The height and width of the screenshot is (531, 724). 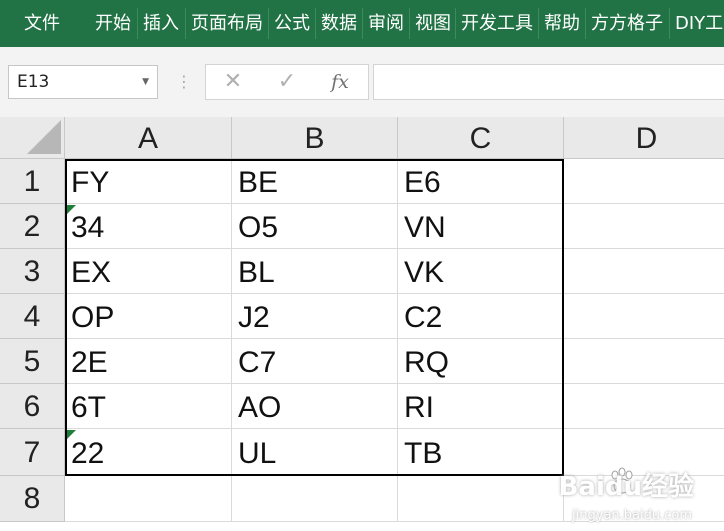 I want to click on enter-icon: ✓, so click(x=287, y=82).